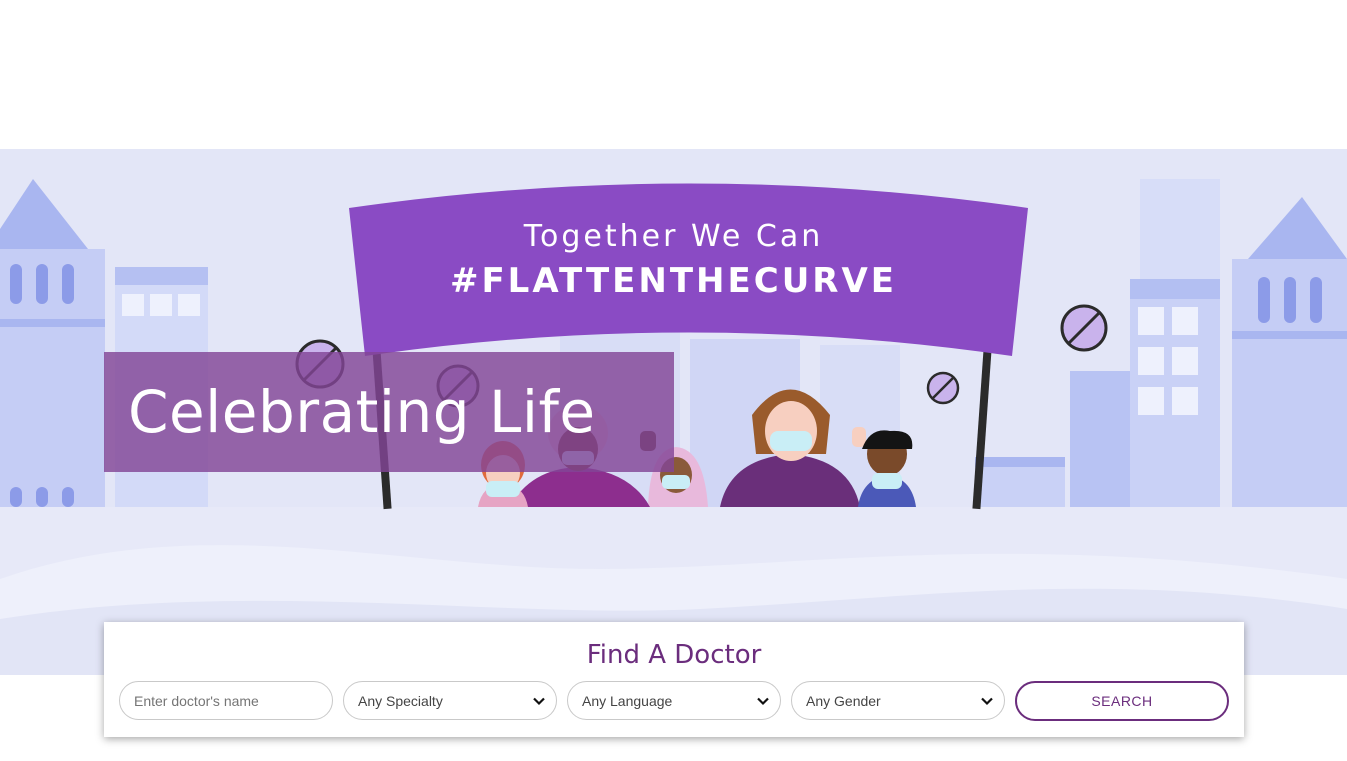  I want to click on gender-value: Any Gender, so click(843, 700).